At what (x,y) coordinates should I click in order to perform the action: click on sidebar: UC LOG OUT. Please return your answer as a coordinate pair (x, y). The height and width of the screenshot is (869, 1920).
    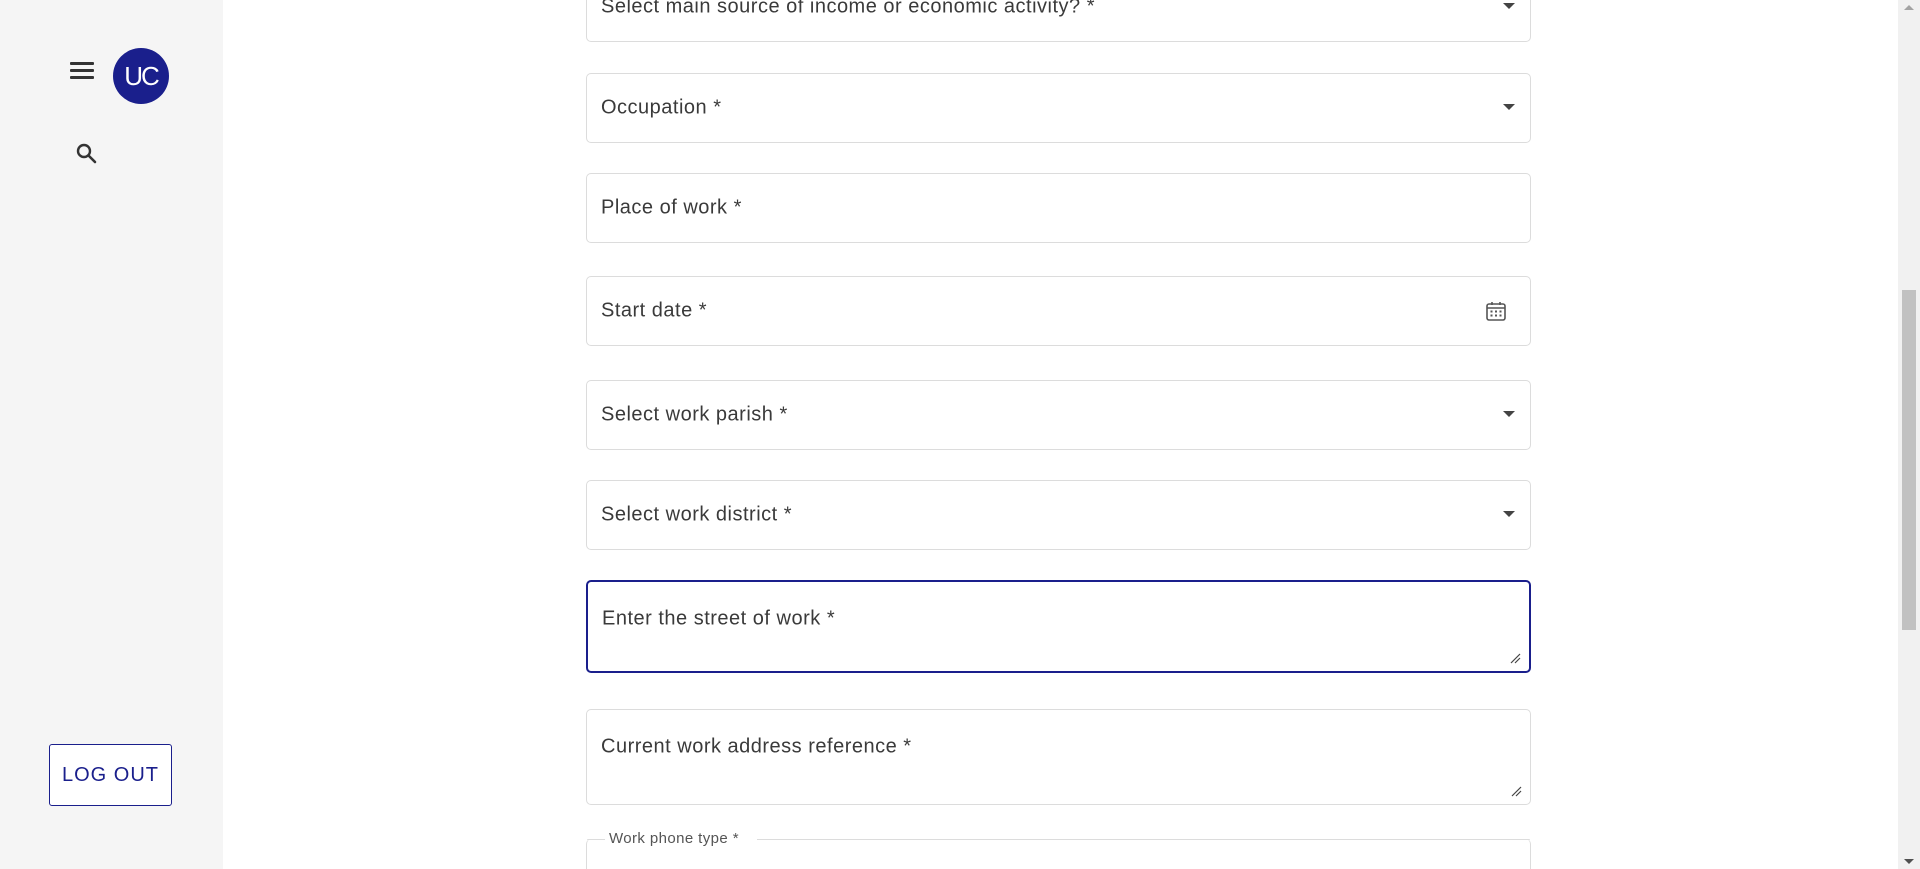
    Looking at the image, I should click on (111, 434).